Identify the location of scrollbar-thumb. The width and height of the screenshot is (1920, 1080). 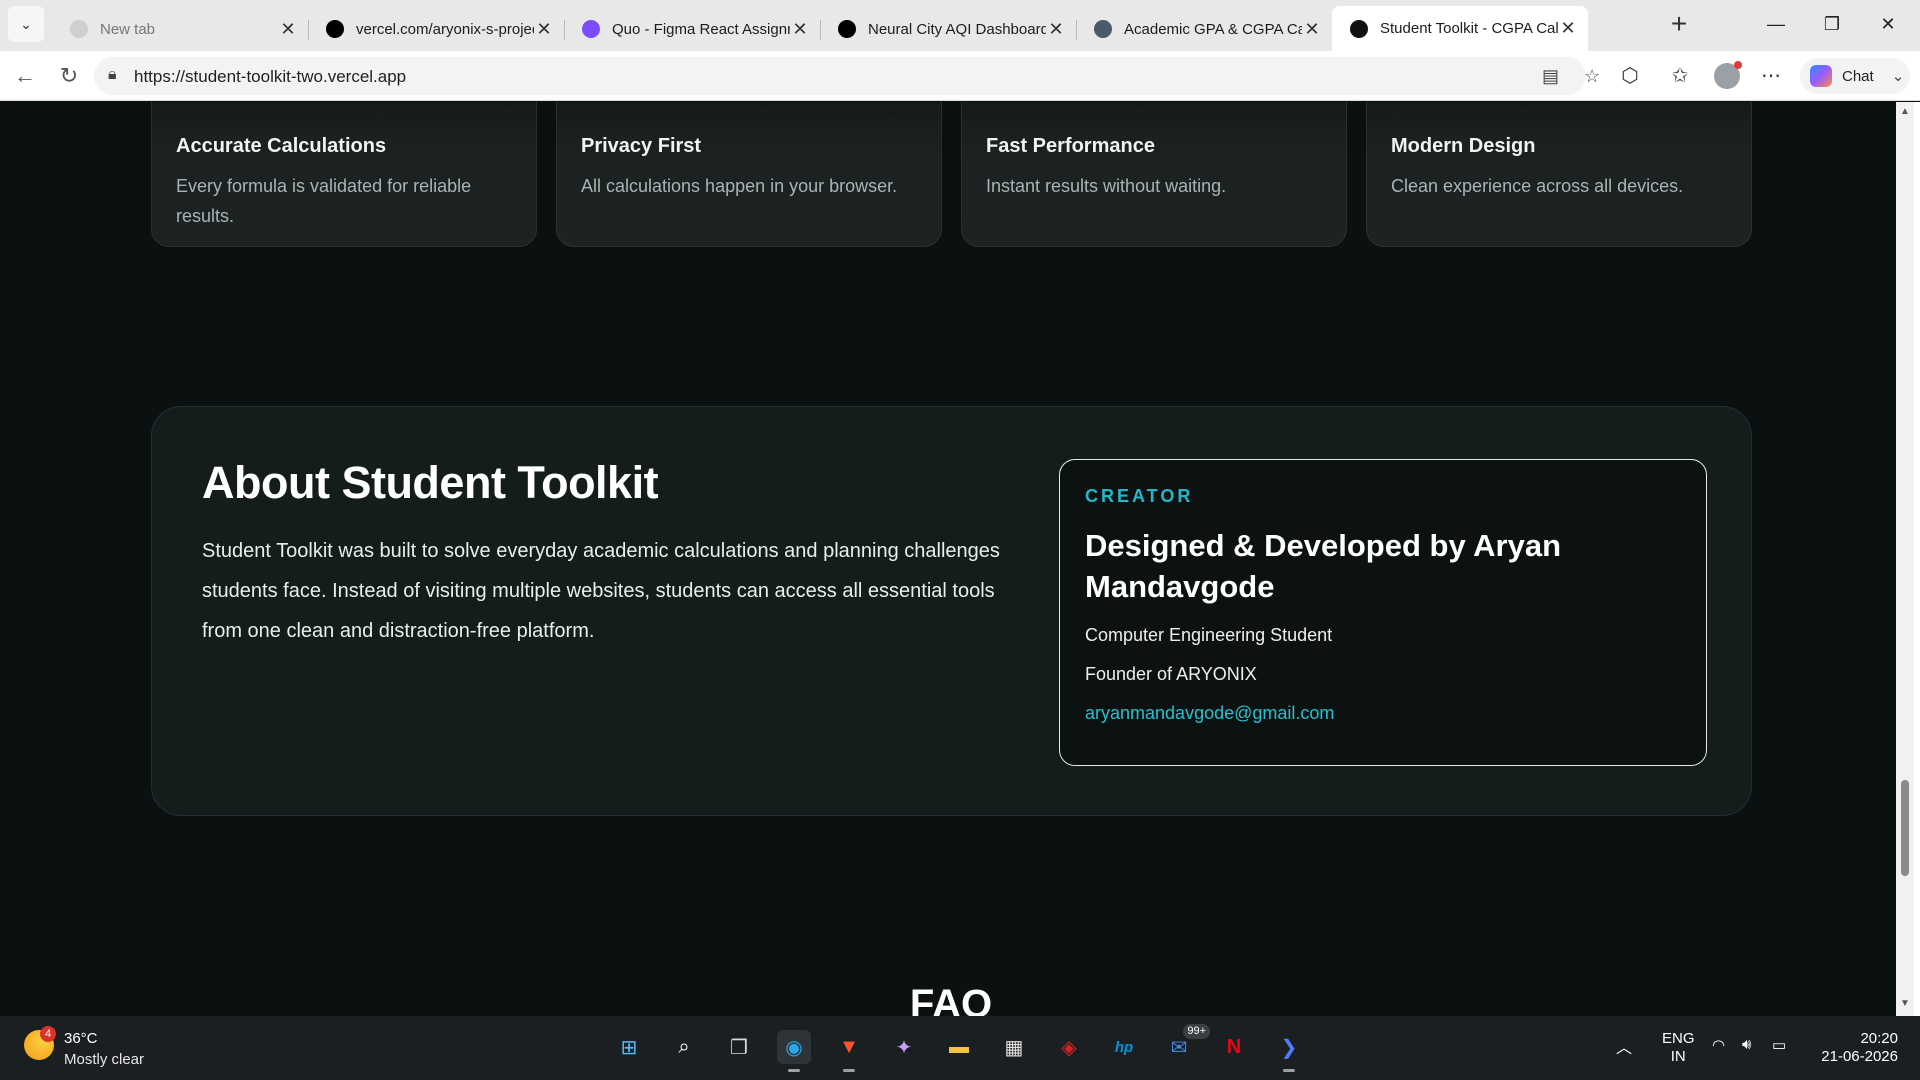
(1905, 828).